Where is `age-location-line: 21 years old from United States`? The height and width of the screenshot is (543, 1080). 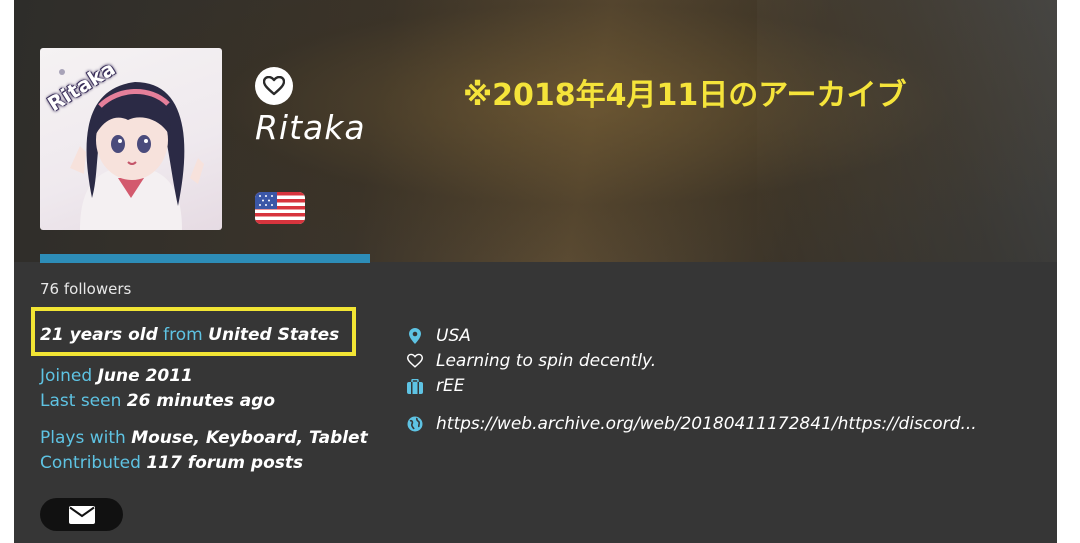
age-location-line: 21 years old from United States is located at coordinates (189, 335).